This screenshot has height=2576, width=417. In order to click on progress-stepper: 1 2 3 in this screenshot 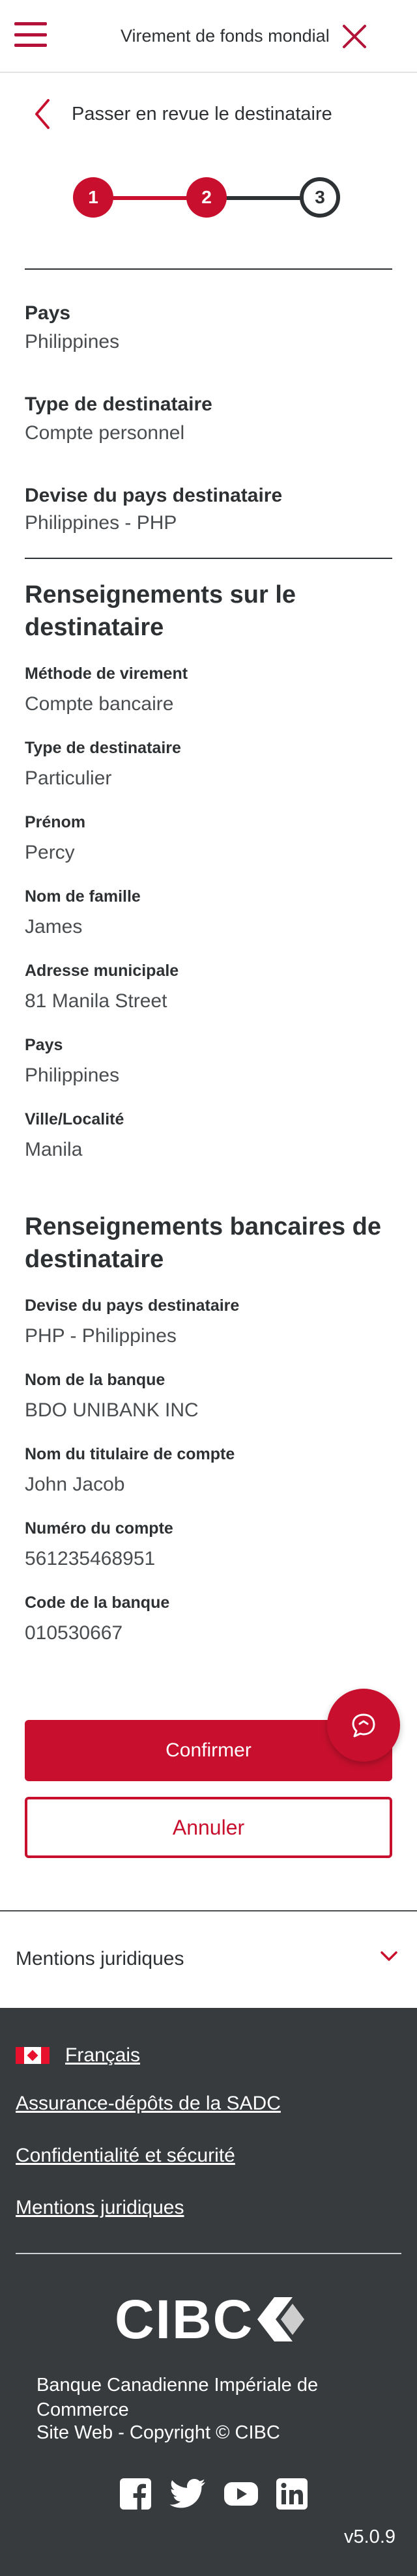, I will do `click(207, 197)`.